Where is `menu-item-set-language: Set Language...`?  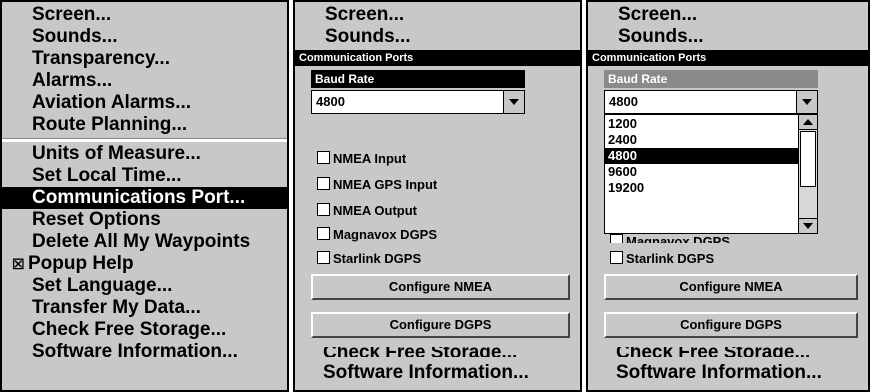 menu-item-set-language: Set Language... is located at coordinates (144, 286).